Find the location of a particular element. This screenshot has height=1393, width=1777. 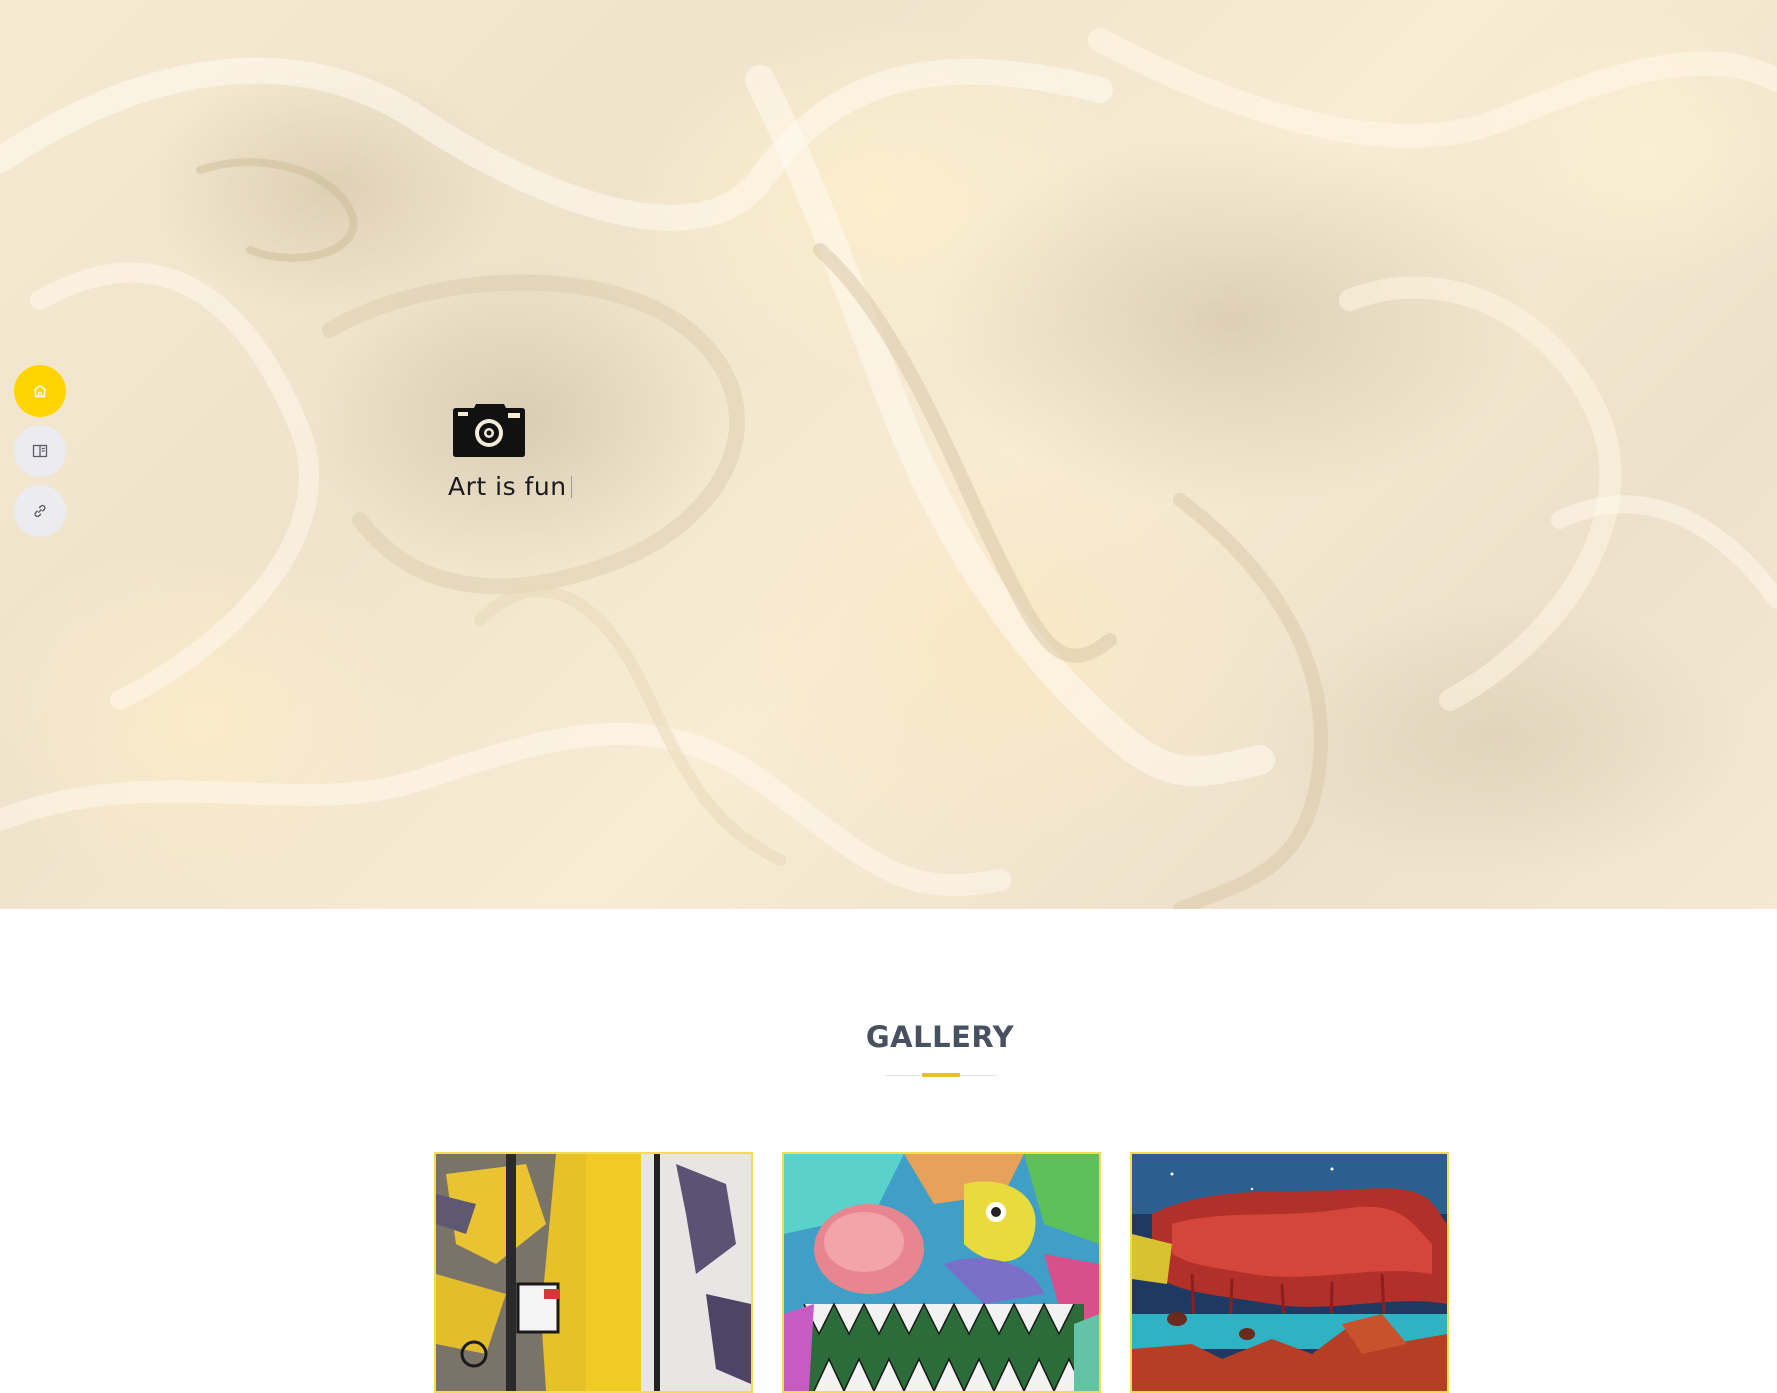

gallery-item-yellow-abstract is located at coordinates (593, 1272).